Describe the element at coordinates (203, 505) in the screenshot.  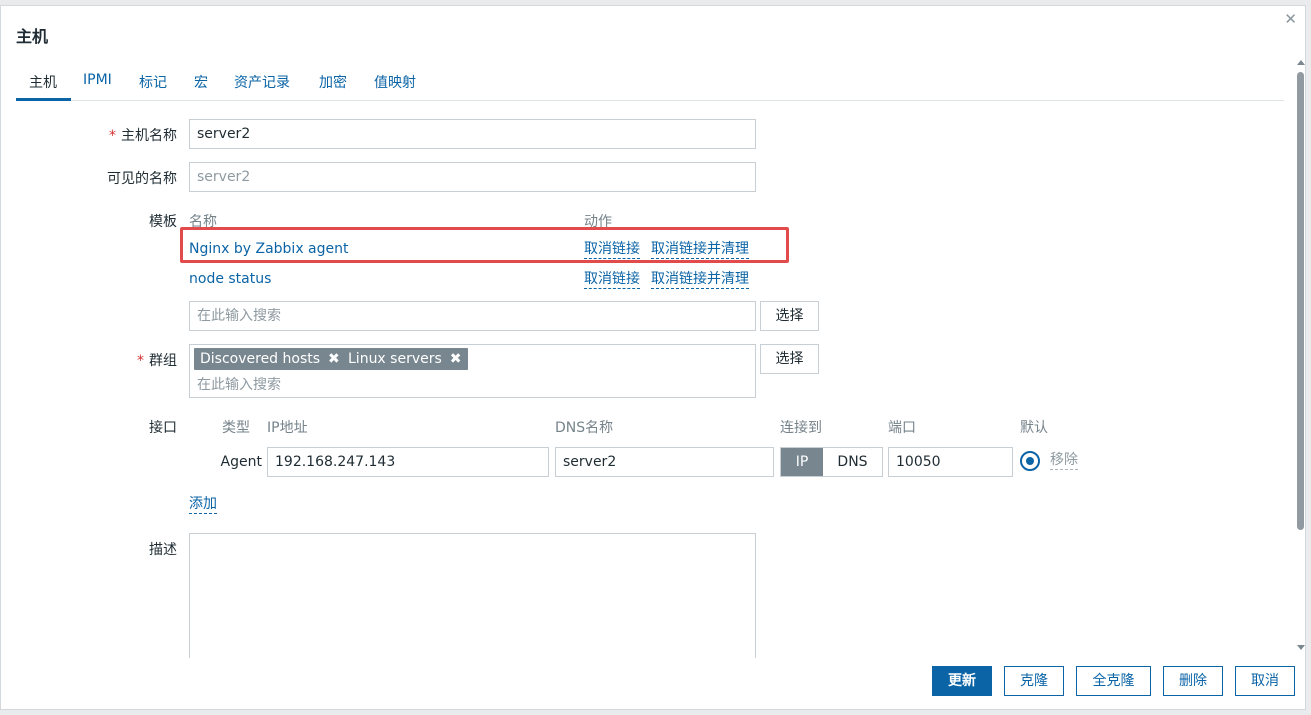
I see `add-interface-link: 添加` at that location.